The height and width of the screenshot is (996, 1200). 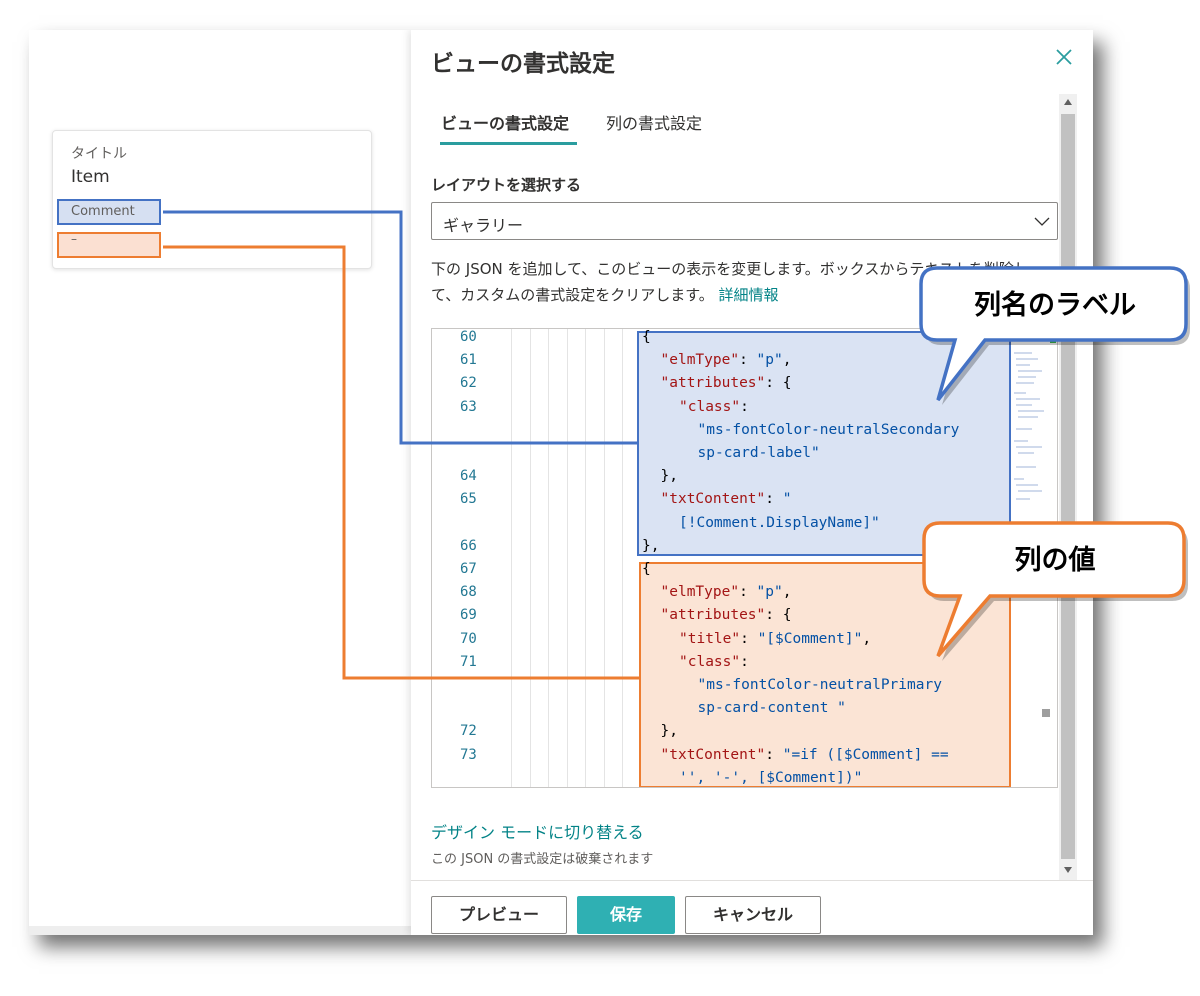 I want to click on scroll-down-icon, so click(x=1068, y=870).